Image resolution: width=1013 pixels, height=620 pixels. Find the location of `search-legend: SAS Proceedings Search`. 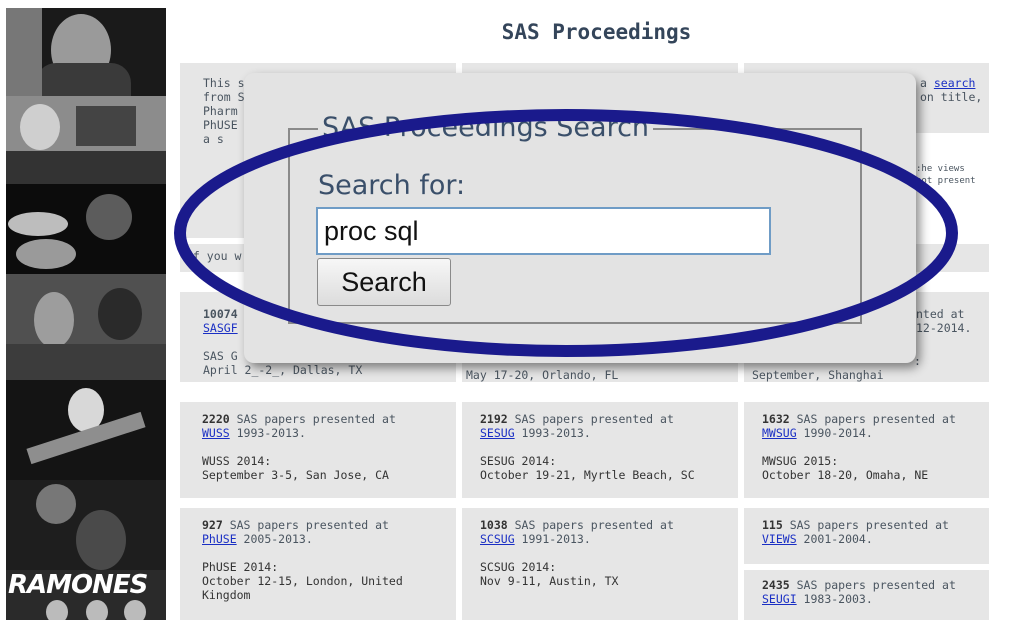

search-legend: SAS Proceedings Search is located at coordinates (486, 127).